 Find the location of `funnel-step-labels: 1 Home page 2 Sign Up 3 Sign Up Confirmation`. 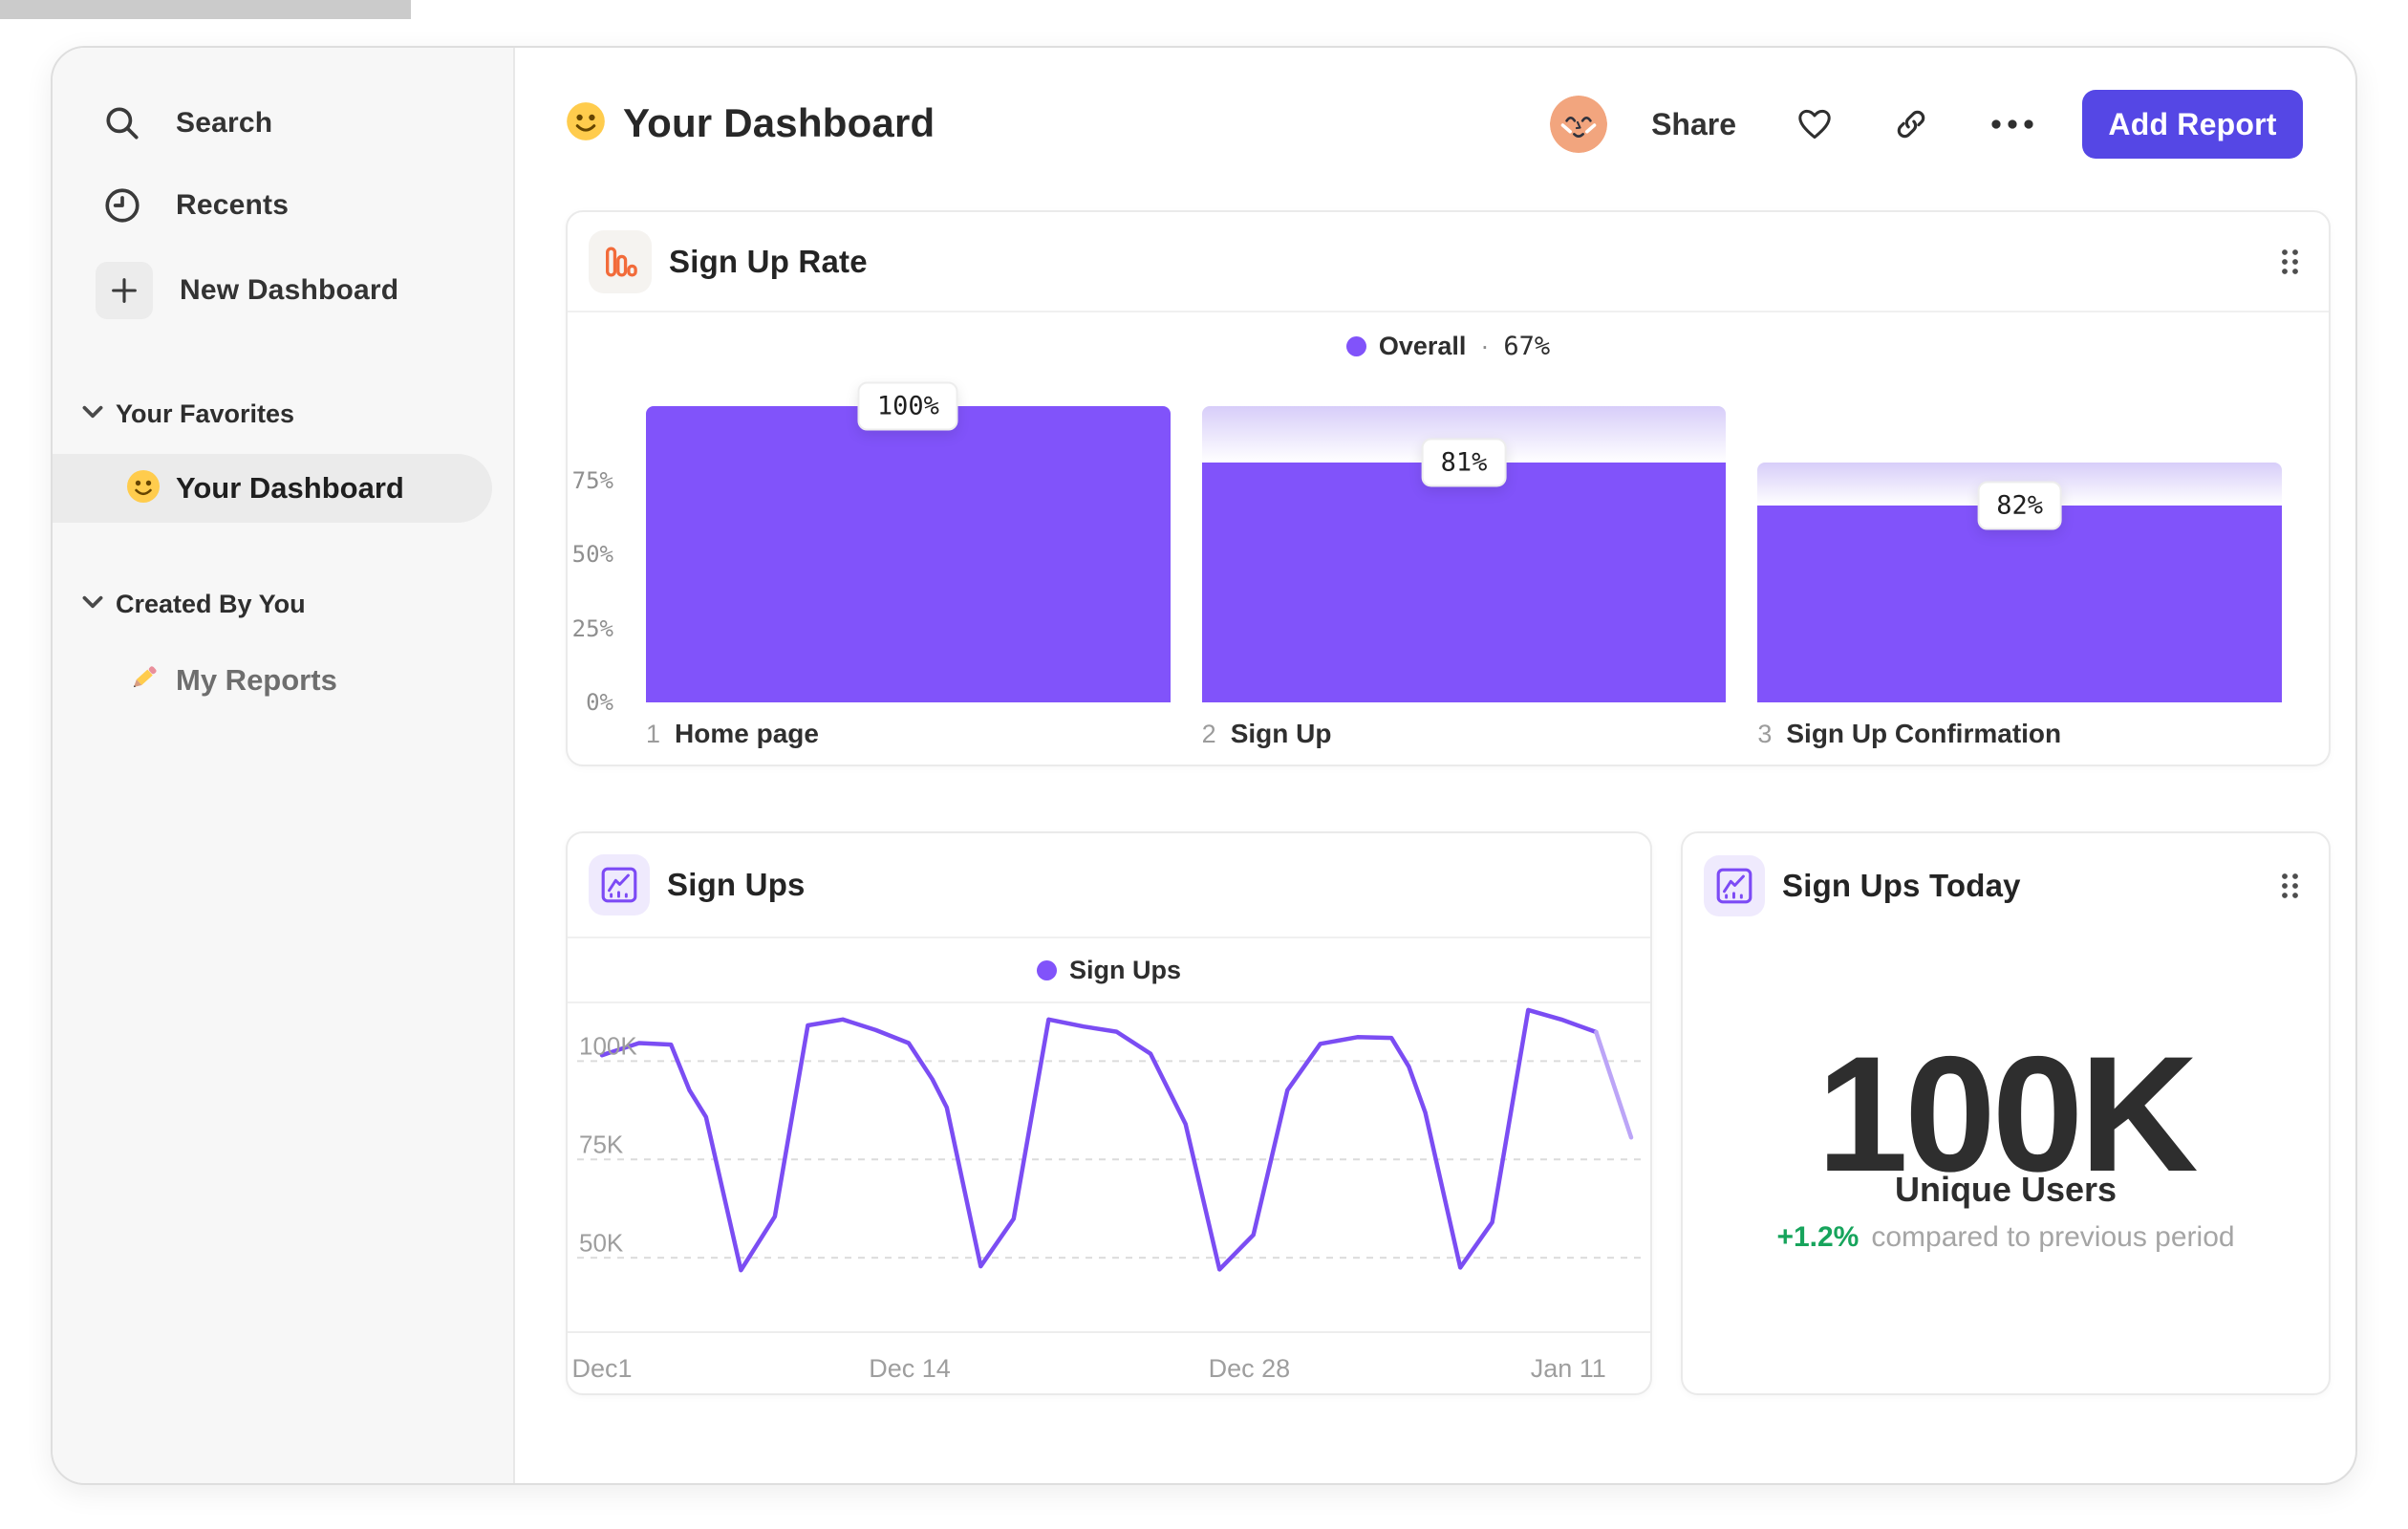

funnel-step-labels: 1 Home page 2 Sign Up 3 Sign Up Confirmation is located at coordinates (1464, 734).